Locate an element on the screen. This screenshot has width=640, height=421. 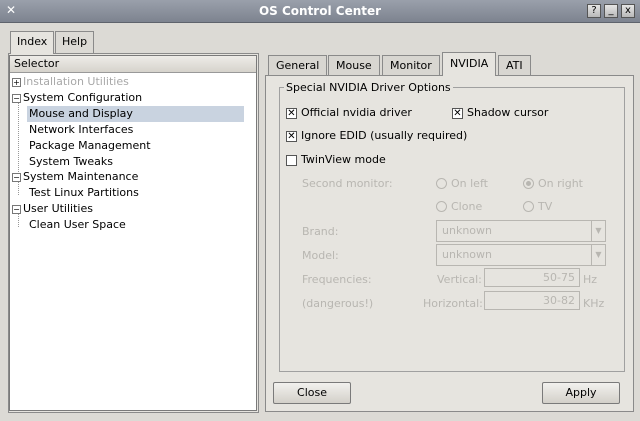
tree-item-label: Test Linux Partitions is located at coordinates (84, 192).